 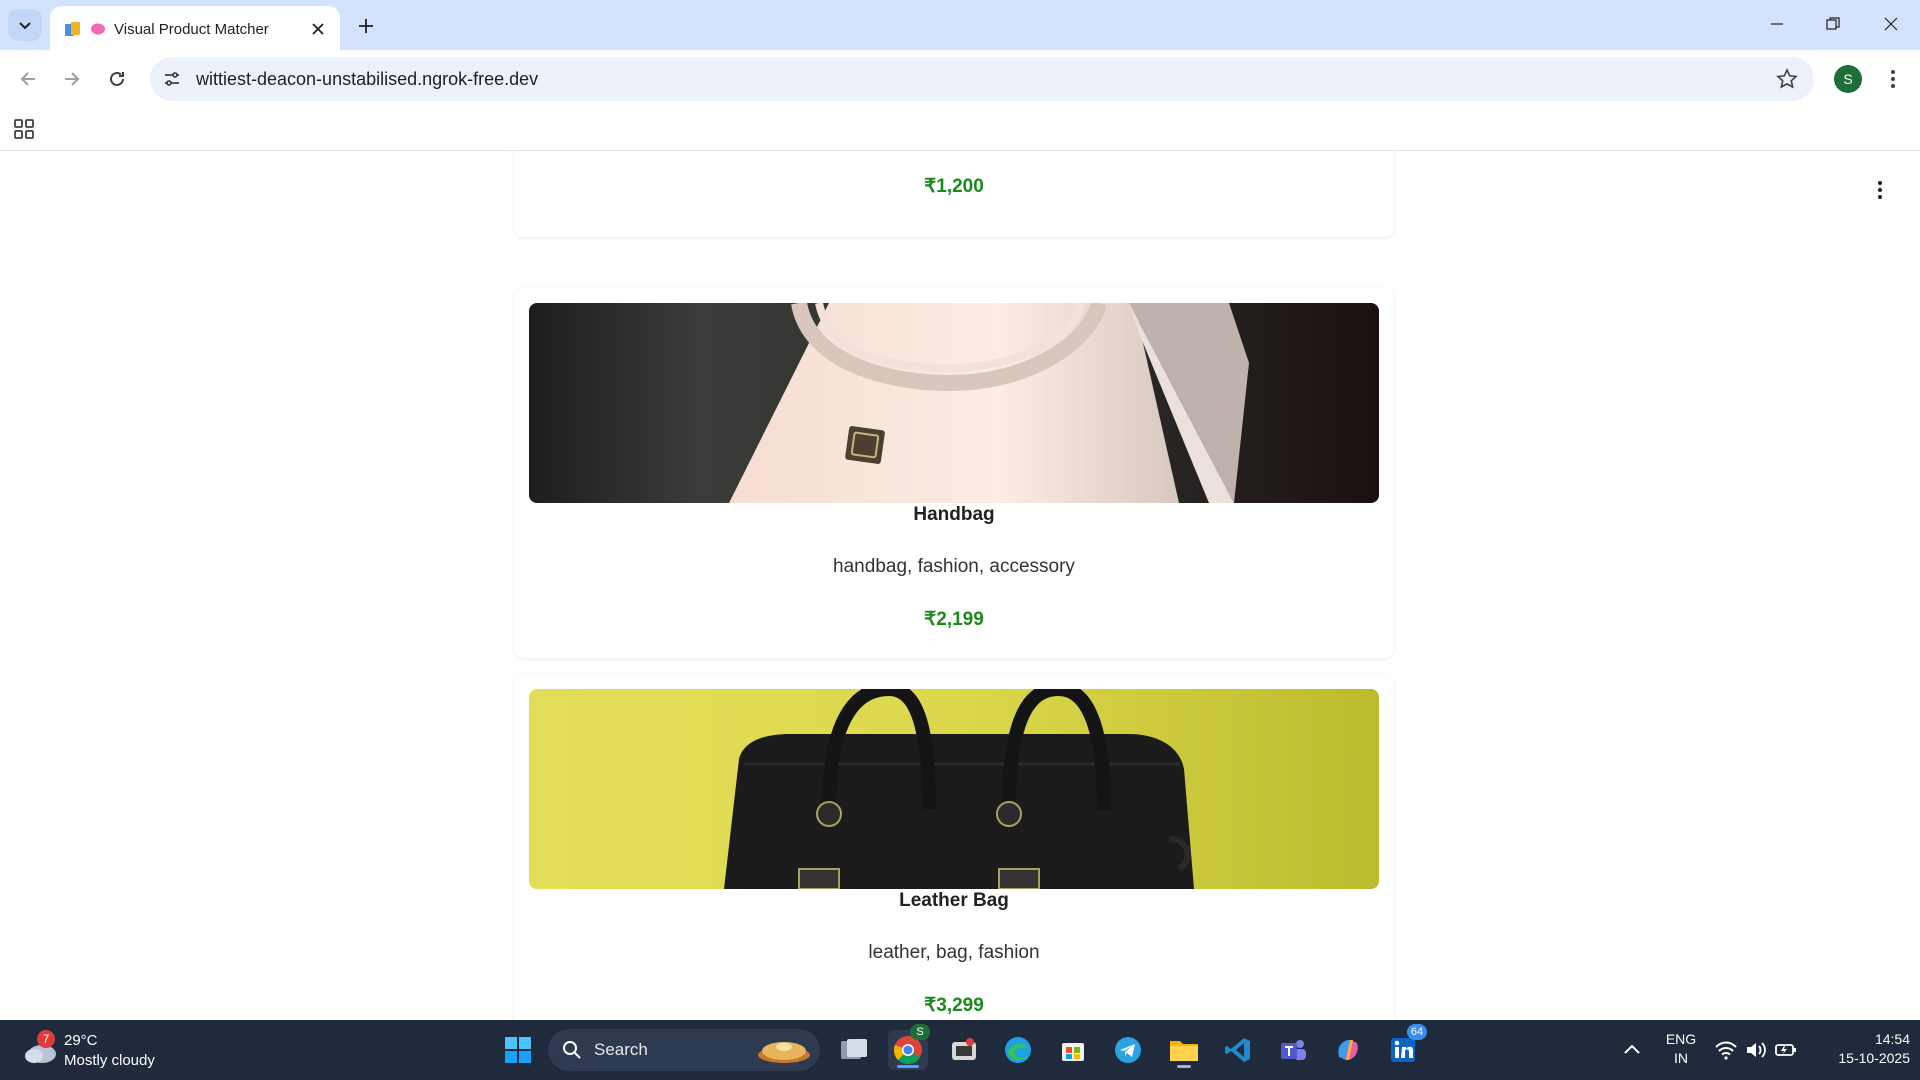 What do you see at coordinates (1756, 1050) in the screenshot?
I see `volume-icon` at bounding box center [1756, 1050].